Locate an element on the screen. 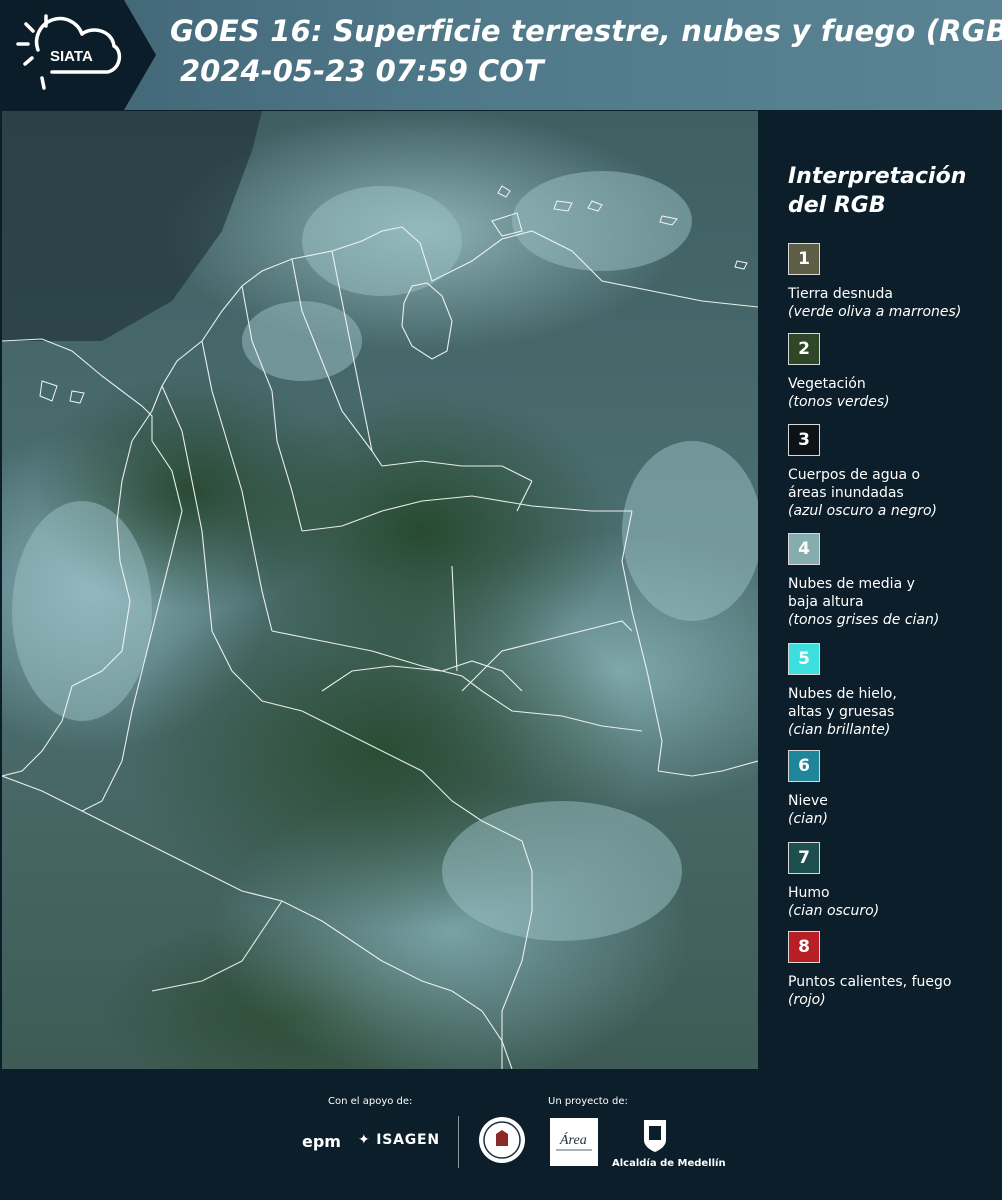 Image resolution: width=1002 pixels, height=1200 pixels. epm-logo: epm is located at coordinates (321, 1141).